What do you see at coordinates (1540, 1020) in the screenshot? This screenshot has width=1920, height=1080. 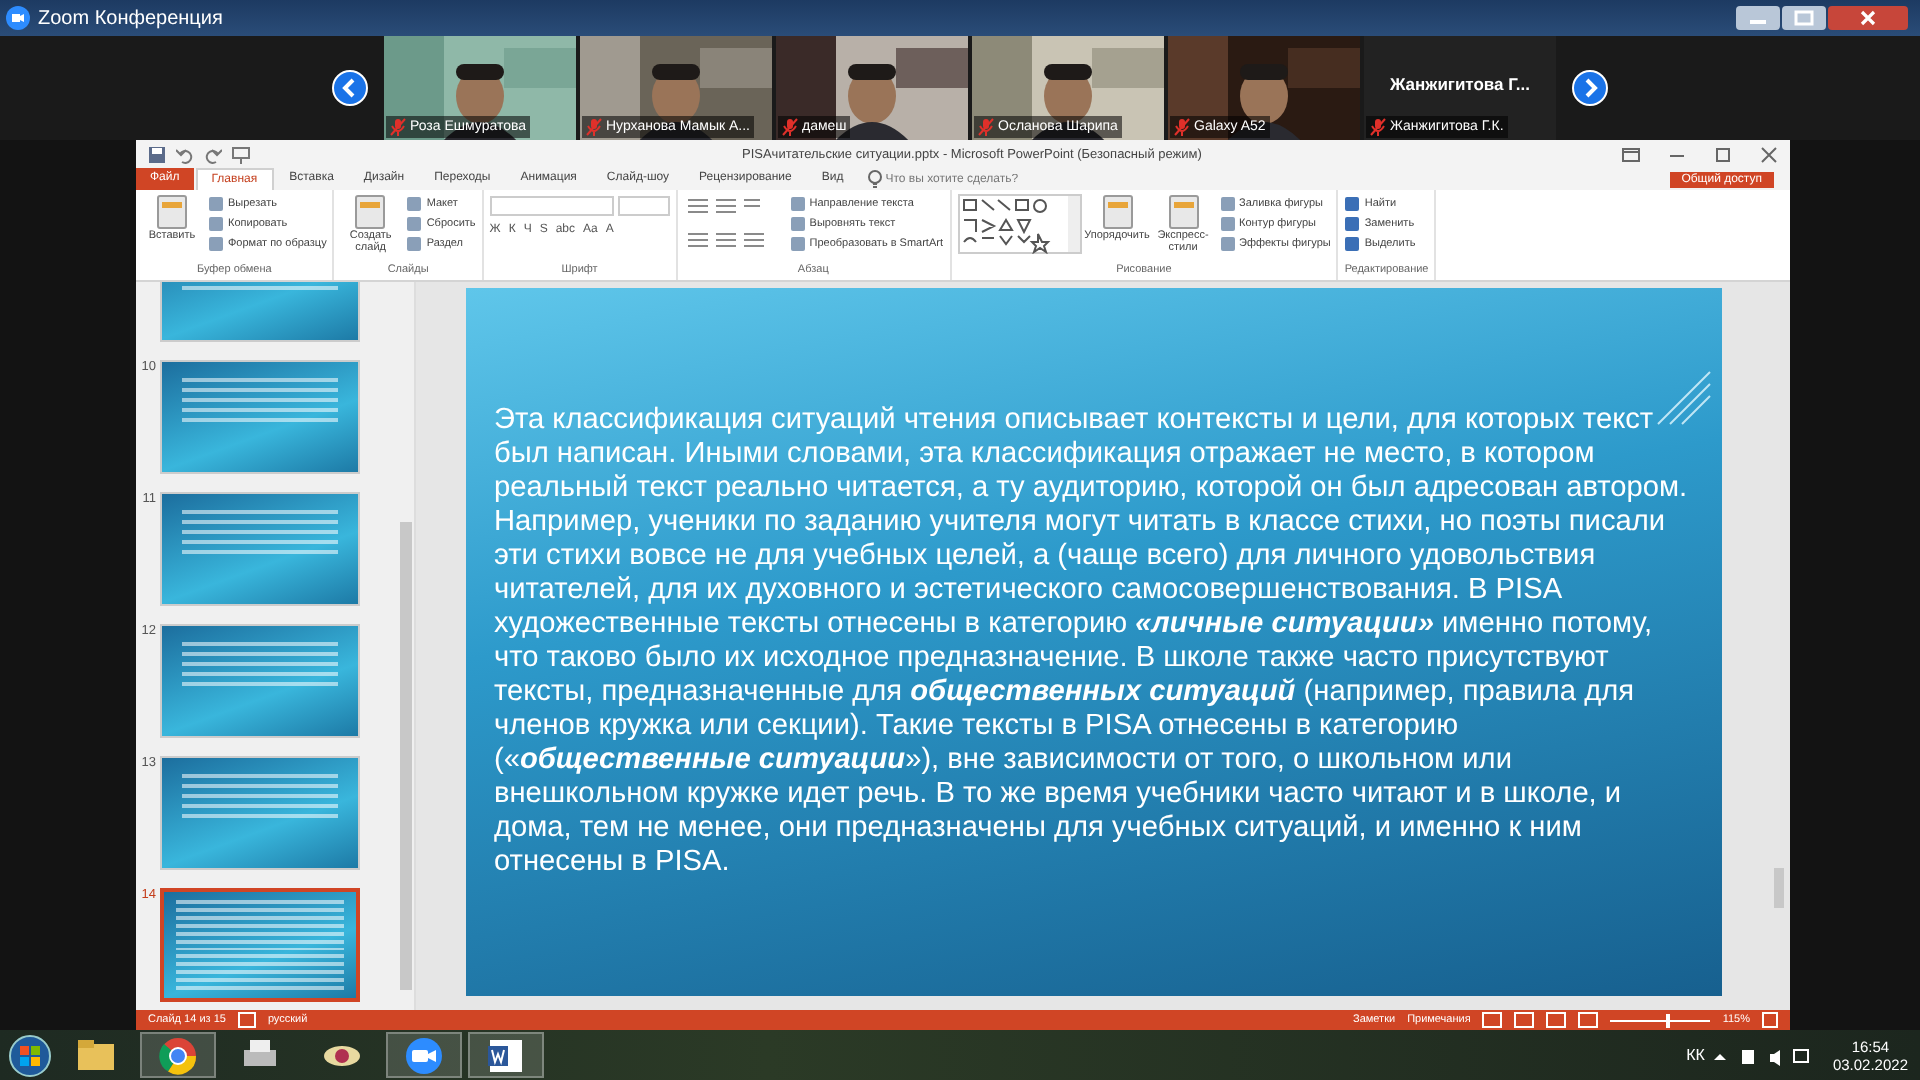 I see `view-buttons-icon` at bounding box center [1540, 1020].